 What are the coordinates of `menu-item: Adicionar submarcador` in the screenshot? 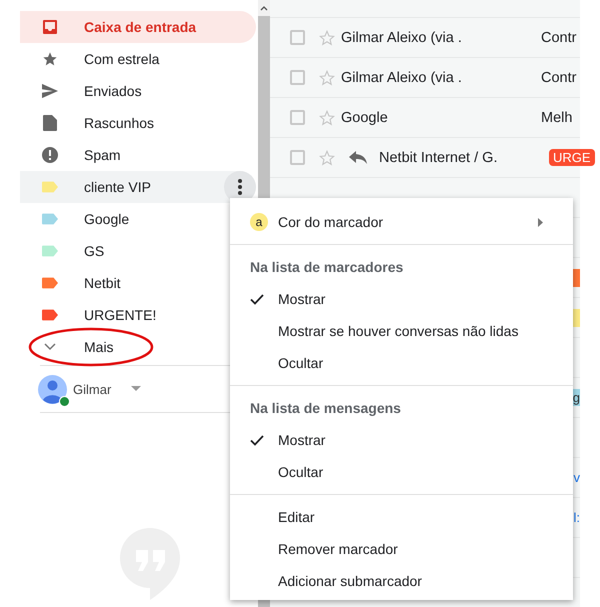 It's located at (401, 581).